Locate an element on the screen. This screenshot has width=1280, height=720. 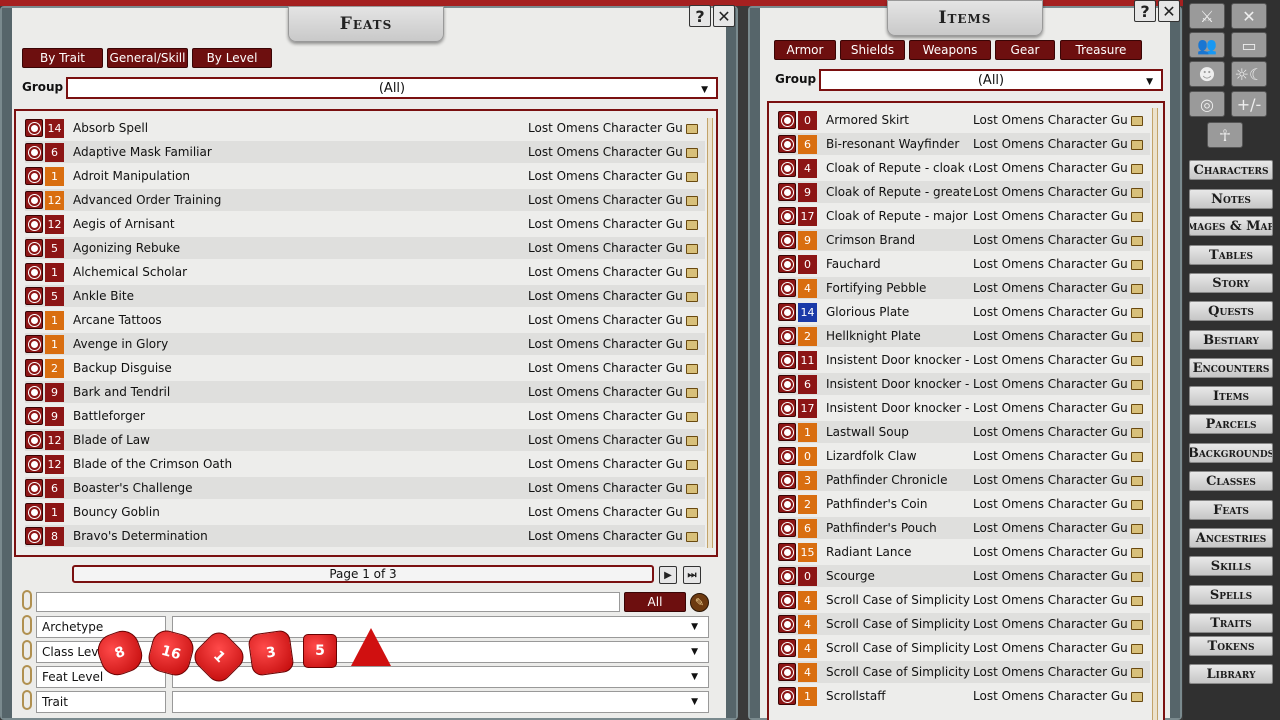
chain-icon is located at coordinates (27, 700).